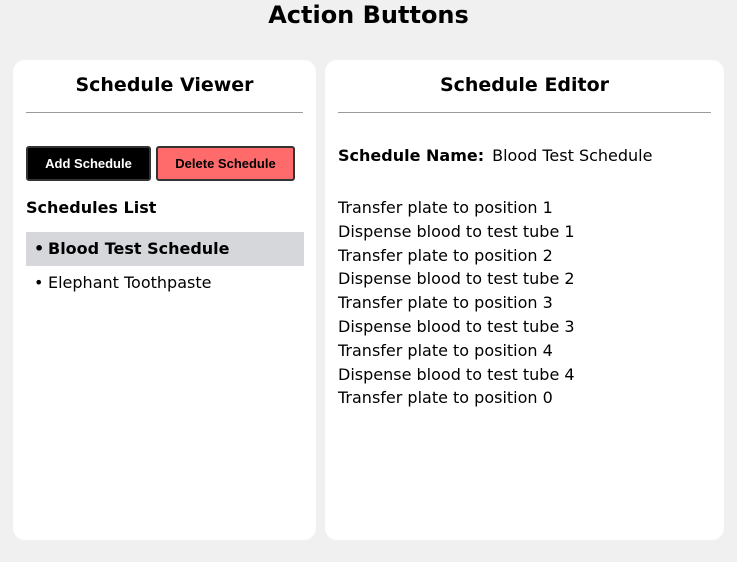  I want to click on schedule-editor-title: Schedule Editor, so click(524, 85).